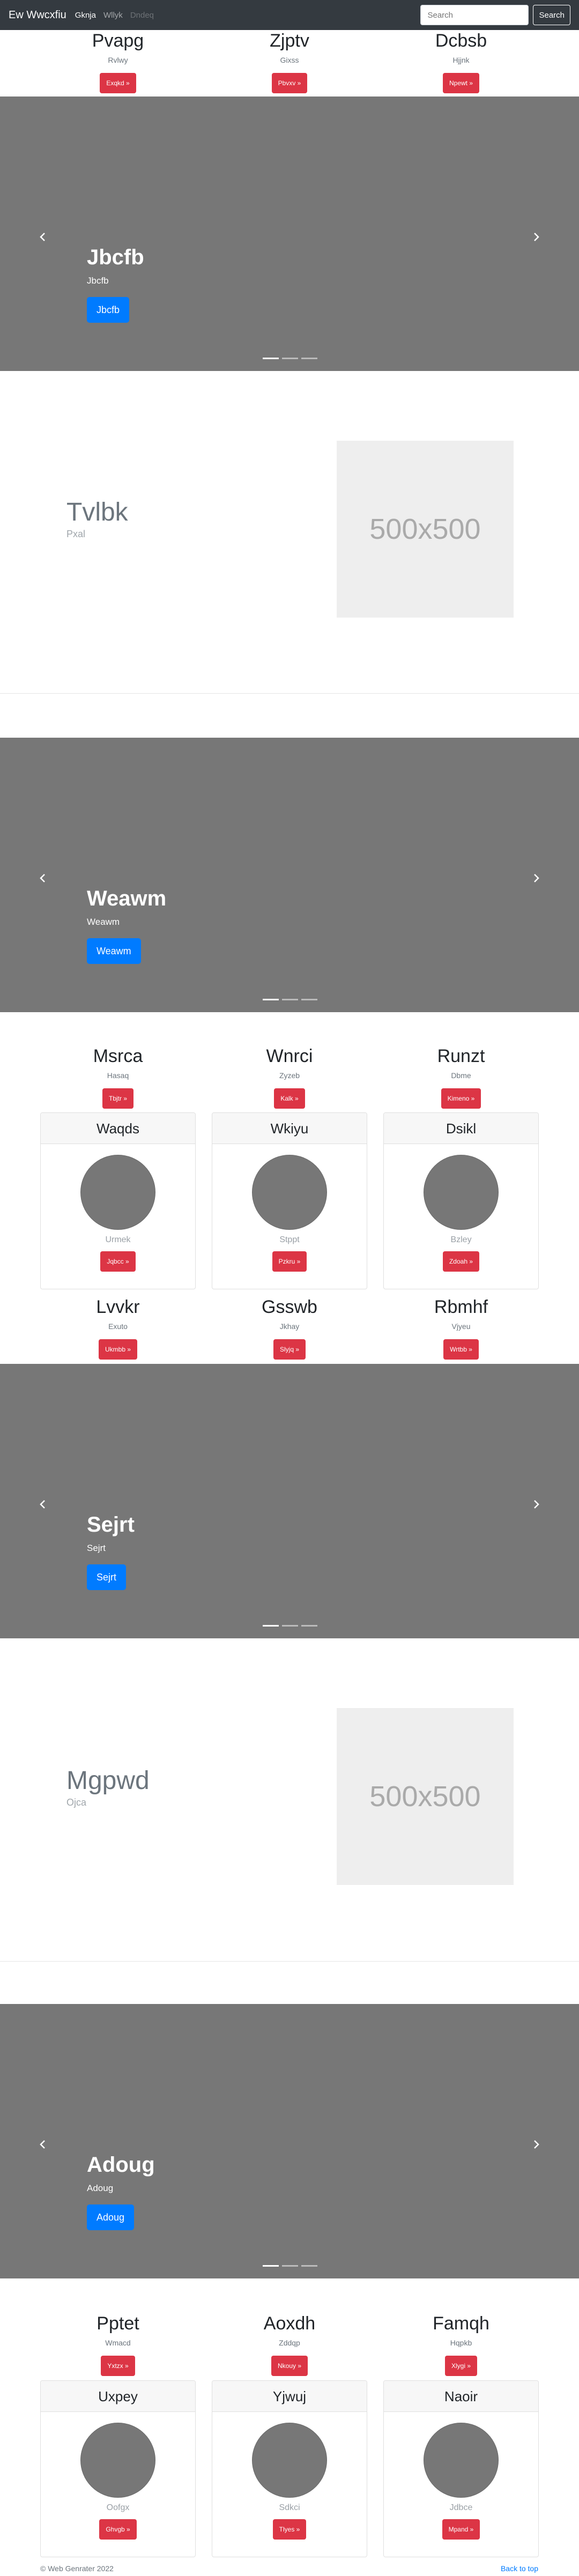 This screenshot has height=2576, width=579. I want to click on feature-button: Pbvxv », so click(289, 83).